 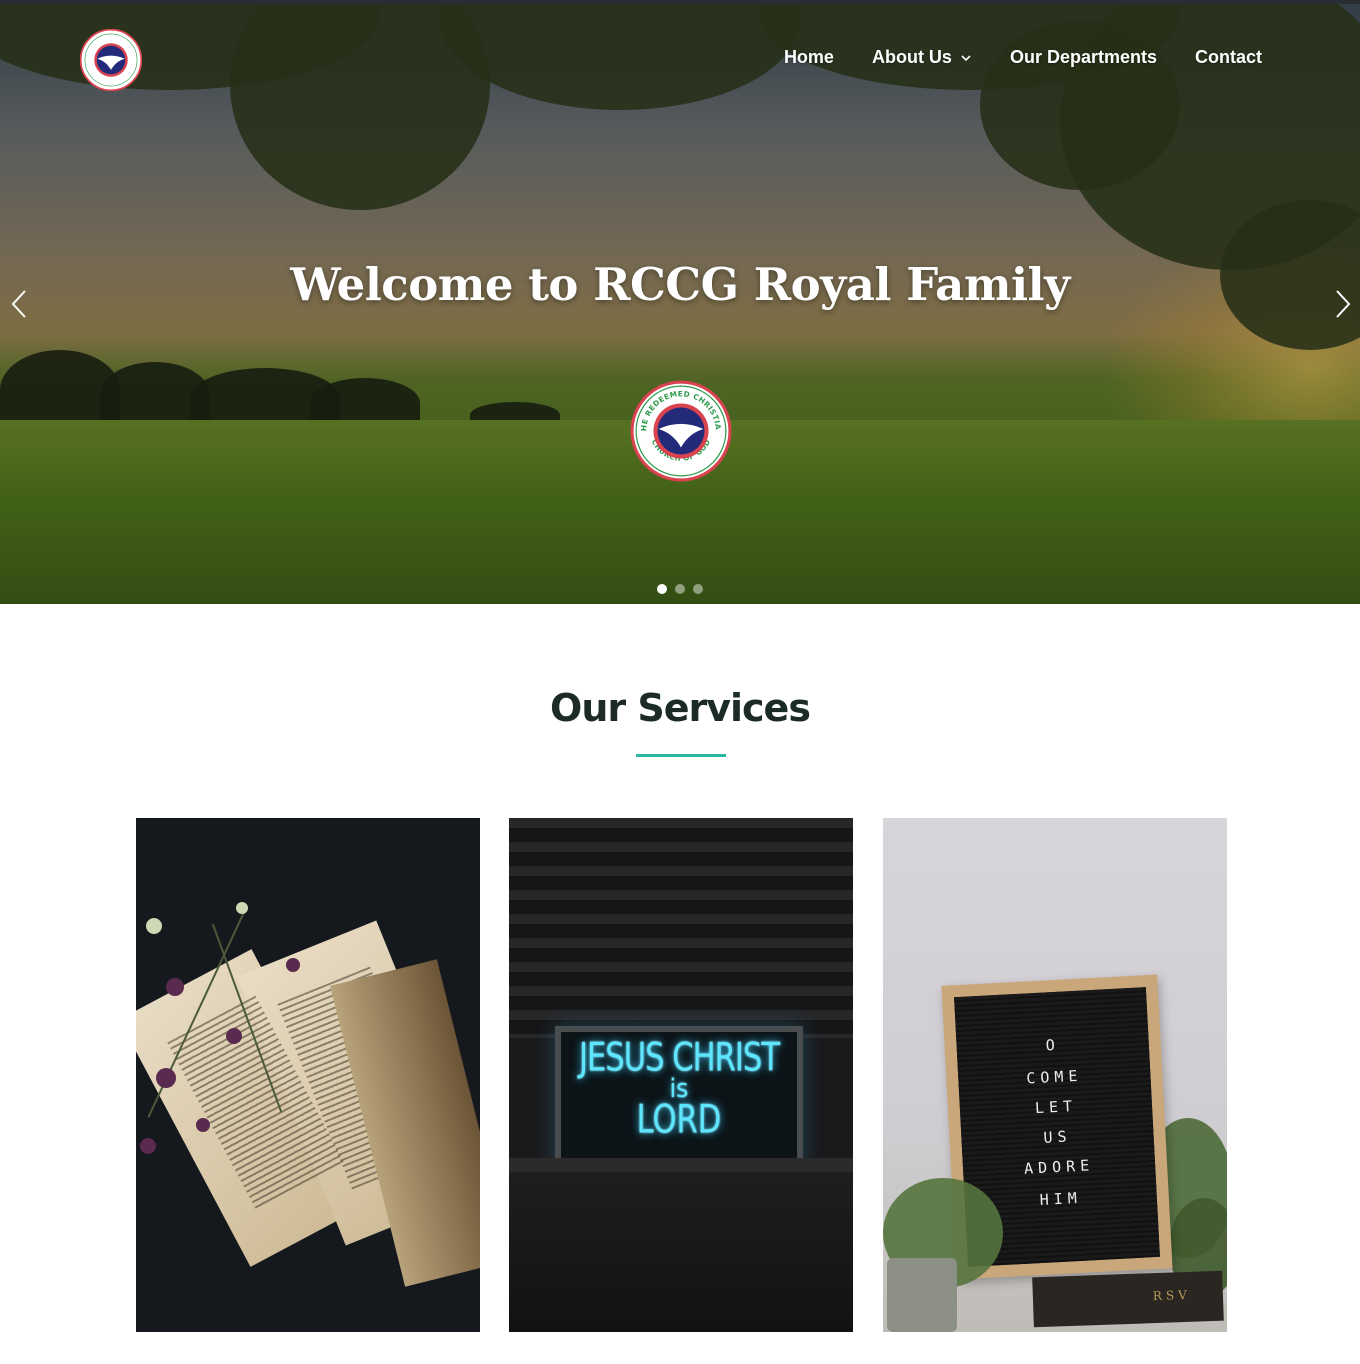 I want to click on title-underline, so click(x=681, y=755).